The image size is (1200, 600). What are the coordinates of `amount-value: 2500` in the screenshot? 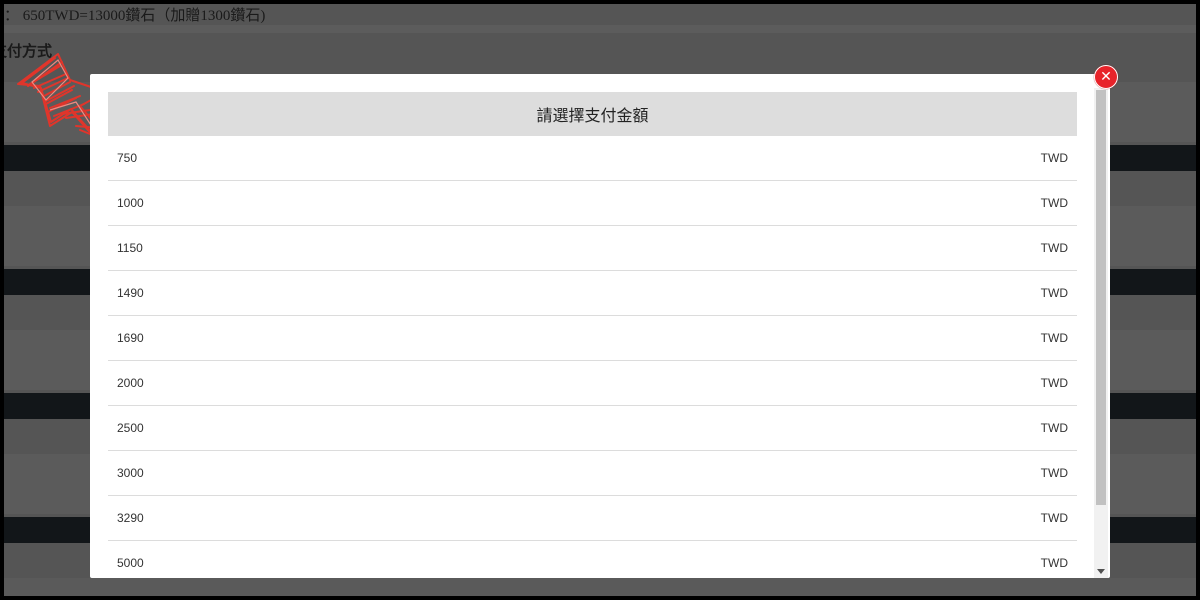 It's located at (130, 428).